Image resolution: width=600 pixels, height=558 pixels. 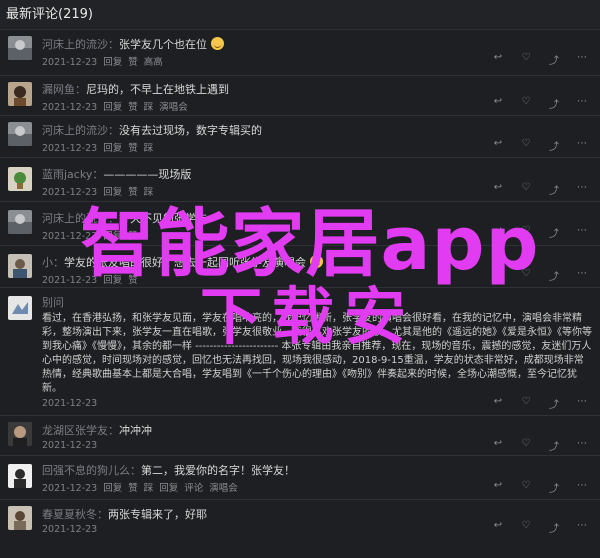 What do you see at coordinates (135, 430) in the screenshot?
I see `comment-text: 冲冲冲` at bounding box center [135, 430].